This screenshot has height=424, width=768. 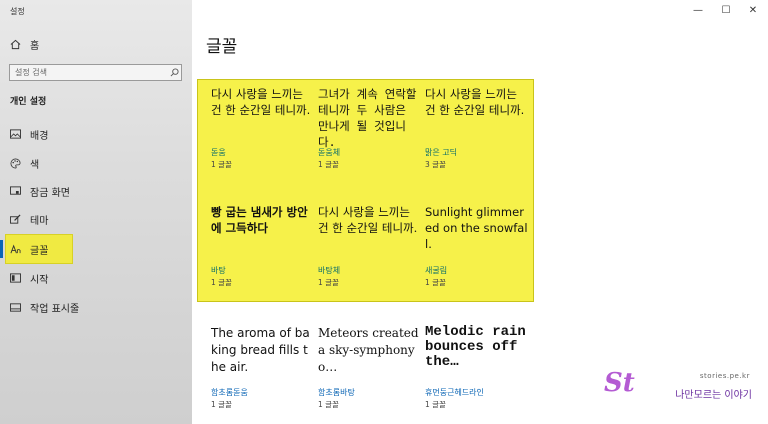 I want to click on sidebar-item-start: 시작, so click(x=96, y=278).